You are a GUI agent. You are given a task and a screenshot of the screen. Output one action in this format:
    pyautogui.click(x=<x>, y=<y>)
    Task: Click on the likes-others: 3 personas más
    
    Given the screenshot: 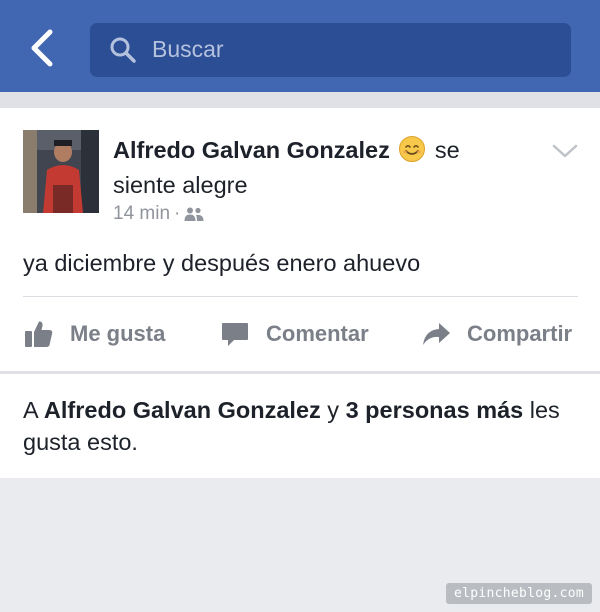 What is the action you would take?
    pyautogui.click(x=435, y=410)
    